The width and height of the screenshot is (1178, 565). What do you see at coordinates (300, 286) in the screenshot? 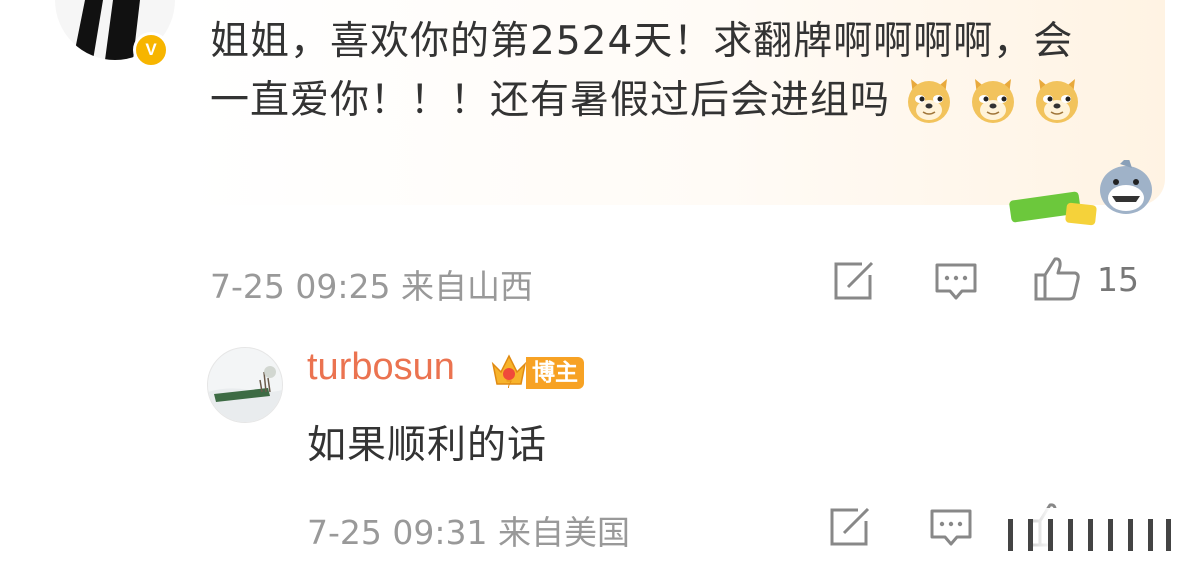
I see `comment-time: 7-25 09:25` at bounding box center [300, 286].